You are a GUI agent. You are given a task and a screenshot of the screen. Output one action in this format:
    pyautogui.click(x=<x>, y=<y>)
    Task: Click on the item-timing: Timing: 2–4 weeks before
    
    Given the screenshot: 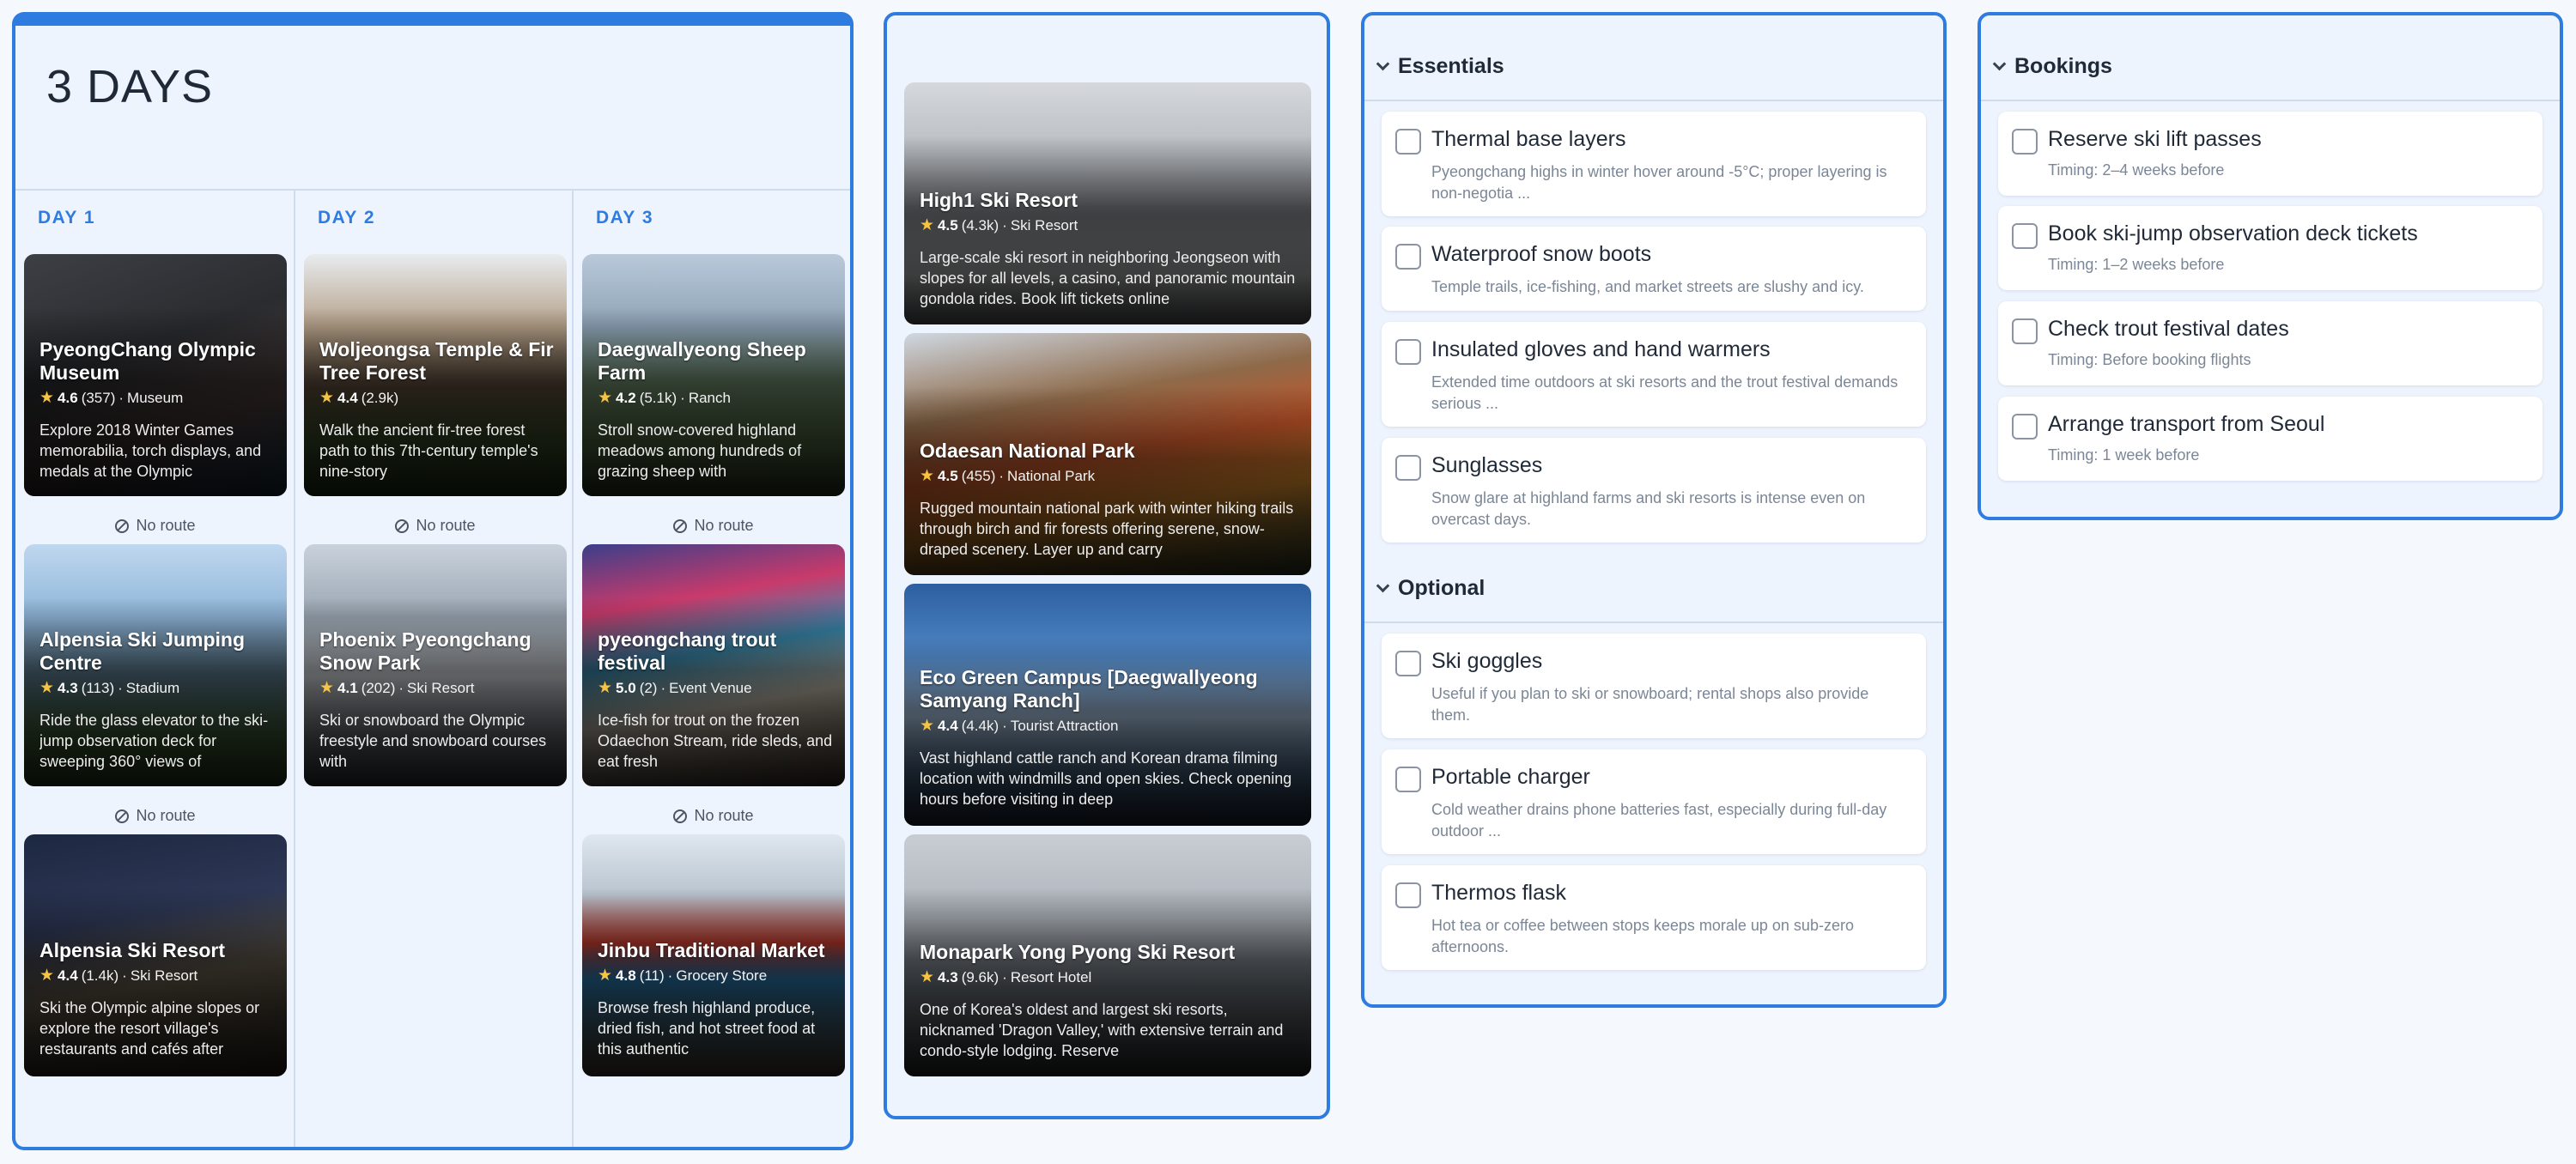 What is the action you would take?
    pyautogui.click(x=2136, y=170)
    